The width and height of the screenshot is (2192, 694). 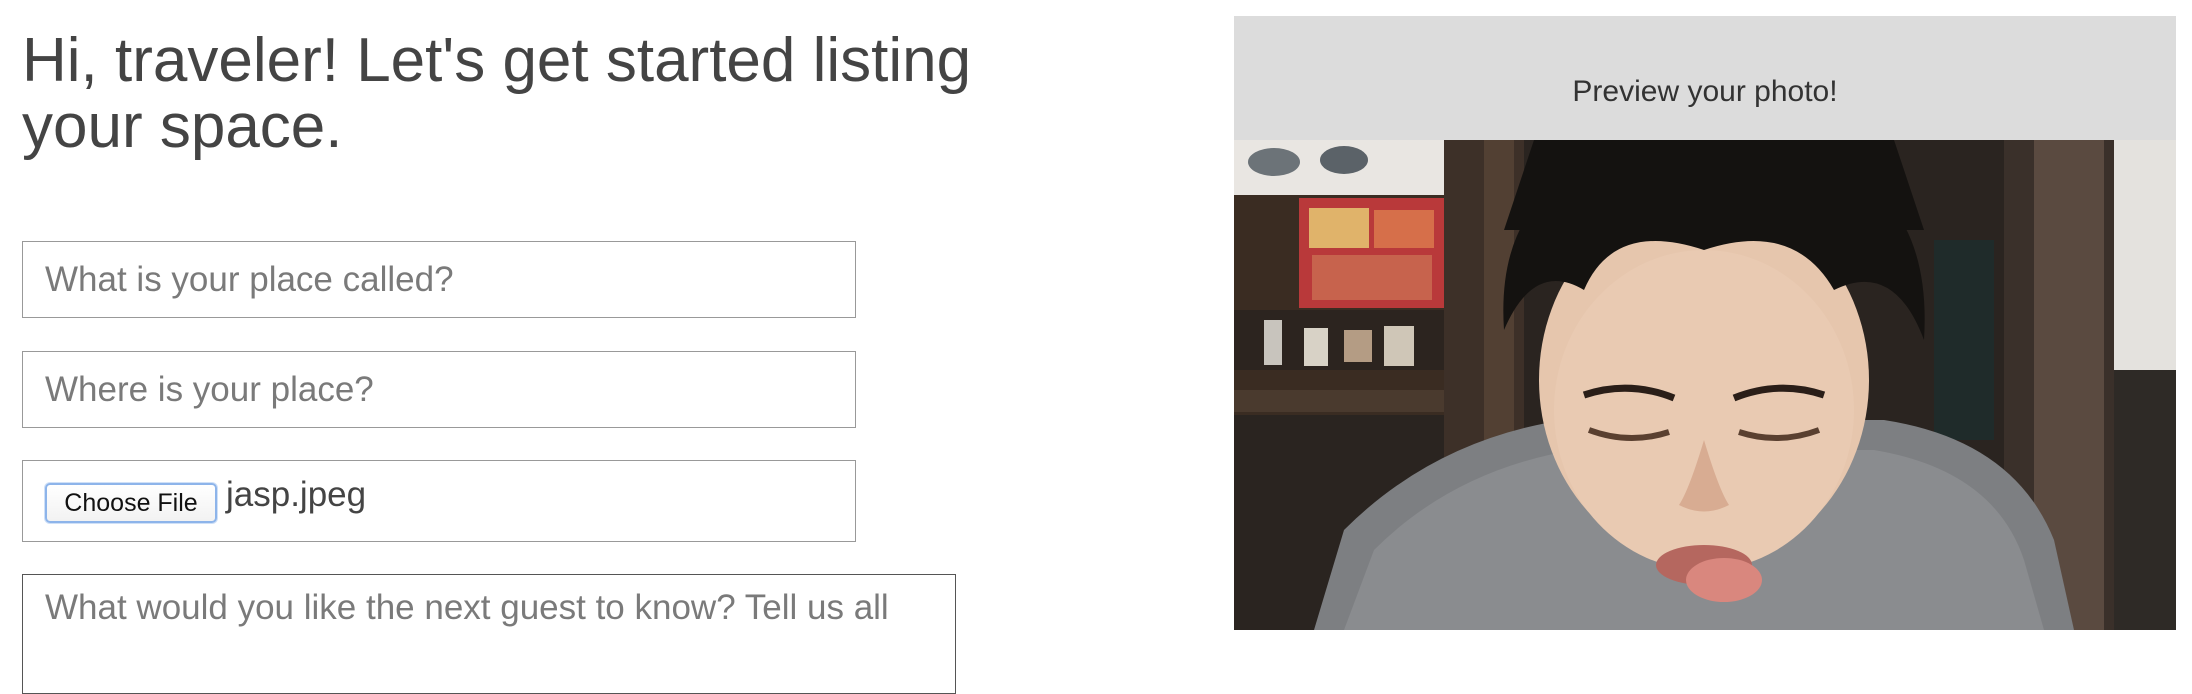 What do you see at coordinates (1705, 91) in the screenshot?
I see `preview-label: Preview your photo!` at bounding box center [1705, 91].